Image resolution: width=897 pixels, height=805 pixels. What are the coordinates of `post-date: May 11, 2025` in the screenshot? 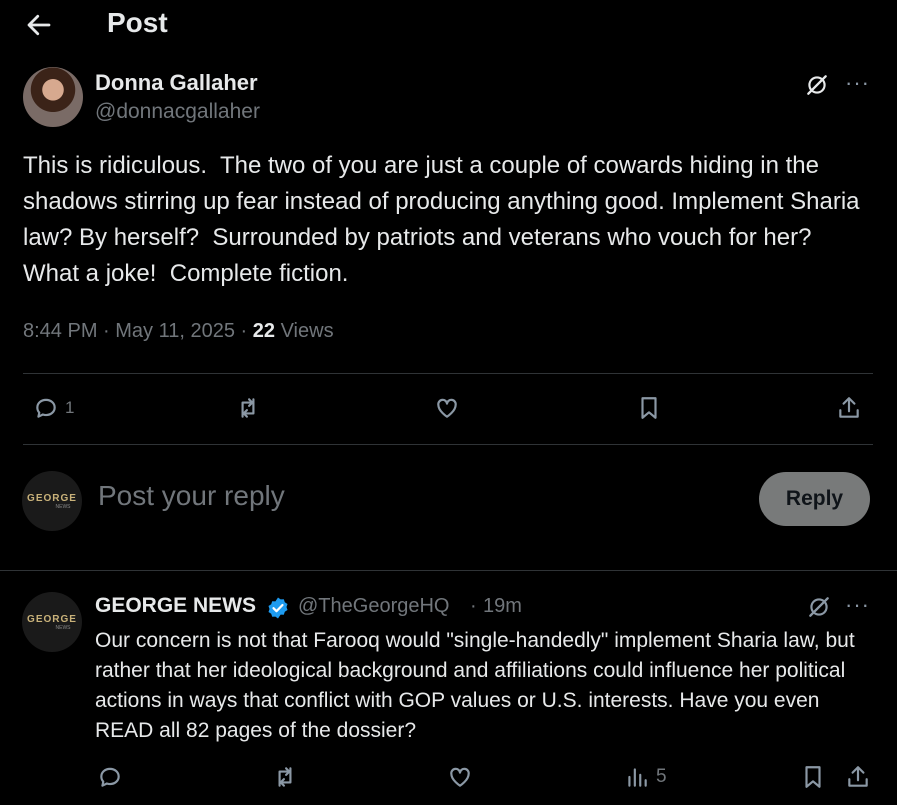 It's located at (175, 331).